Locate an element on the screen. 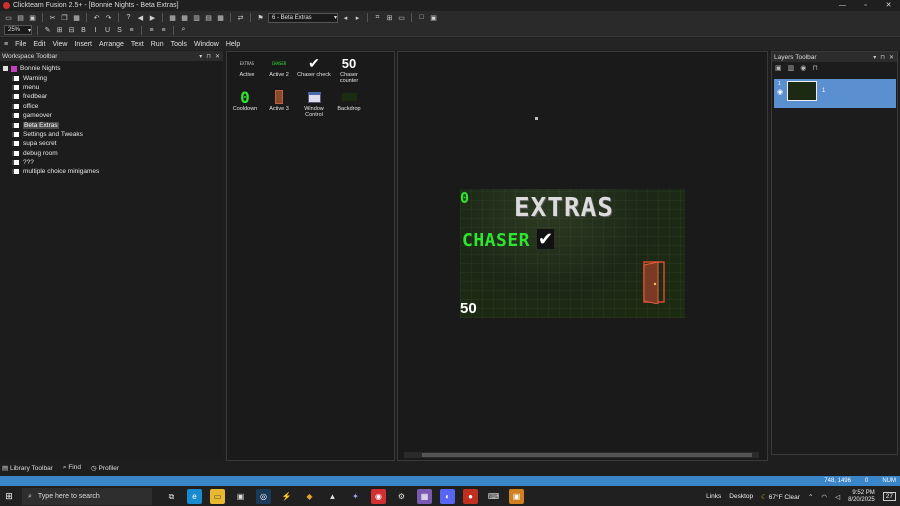 The width and height of the screenshot is (900, 506). volume-icon: ◁ is located at coordinates (837, 497).